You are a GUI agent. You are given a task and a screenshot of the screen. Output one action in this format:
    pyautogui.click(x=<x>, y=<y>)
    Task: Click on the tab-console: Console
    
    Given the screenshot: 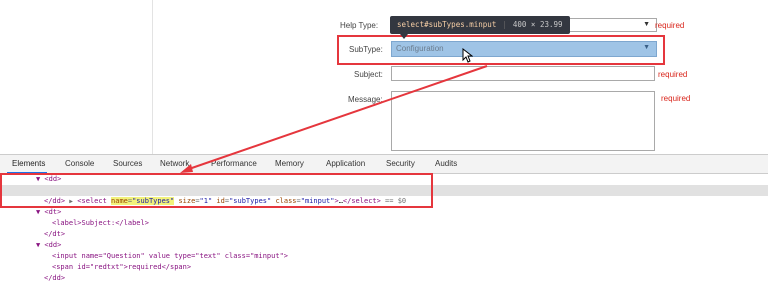 What is the action you would take?
    pyautogui.click(x=79, y=163)
    